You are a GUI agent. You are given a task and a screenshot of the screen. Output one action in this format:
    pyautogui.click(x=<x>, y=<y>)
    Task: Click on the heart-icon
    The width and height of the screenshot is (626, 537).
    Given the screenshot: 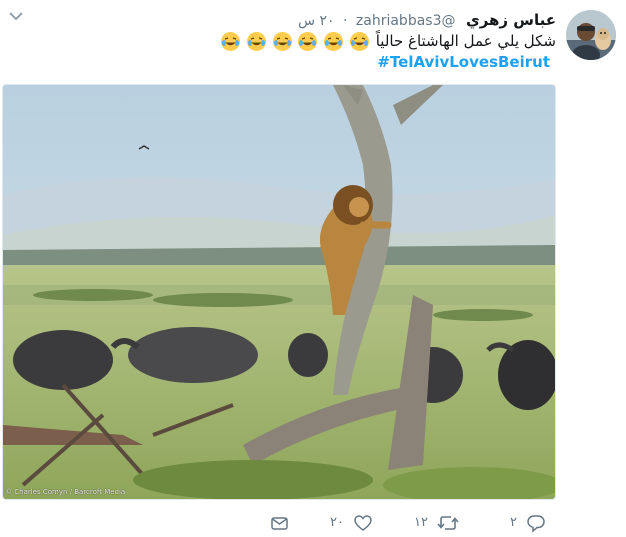 What is the action you would take?
    pyautogui.click(x=363, y=523)
    